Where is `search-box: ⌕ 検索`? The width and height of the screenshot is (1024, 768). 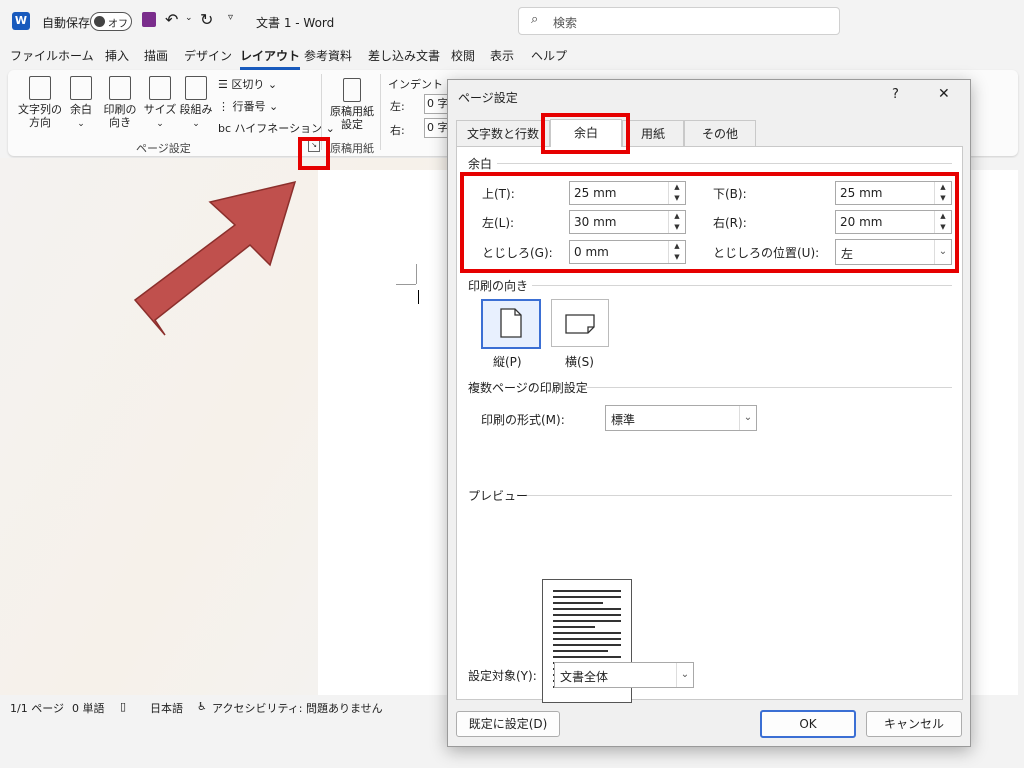
search-box: ⌕ 検索 is located at coordinates (679, 21).